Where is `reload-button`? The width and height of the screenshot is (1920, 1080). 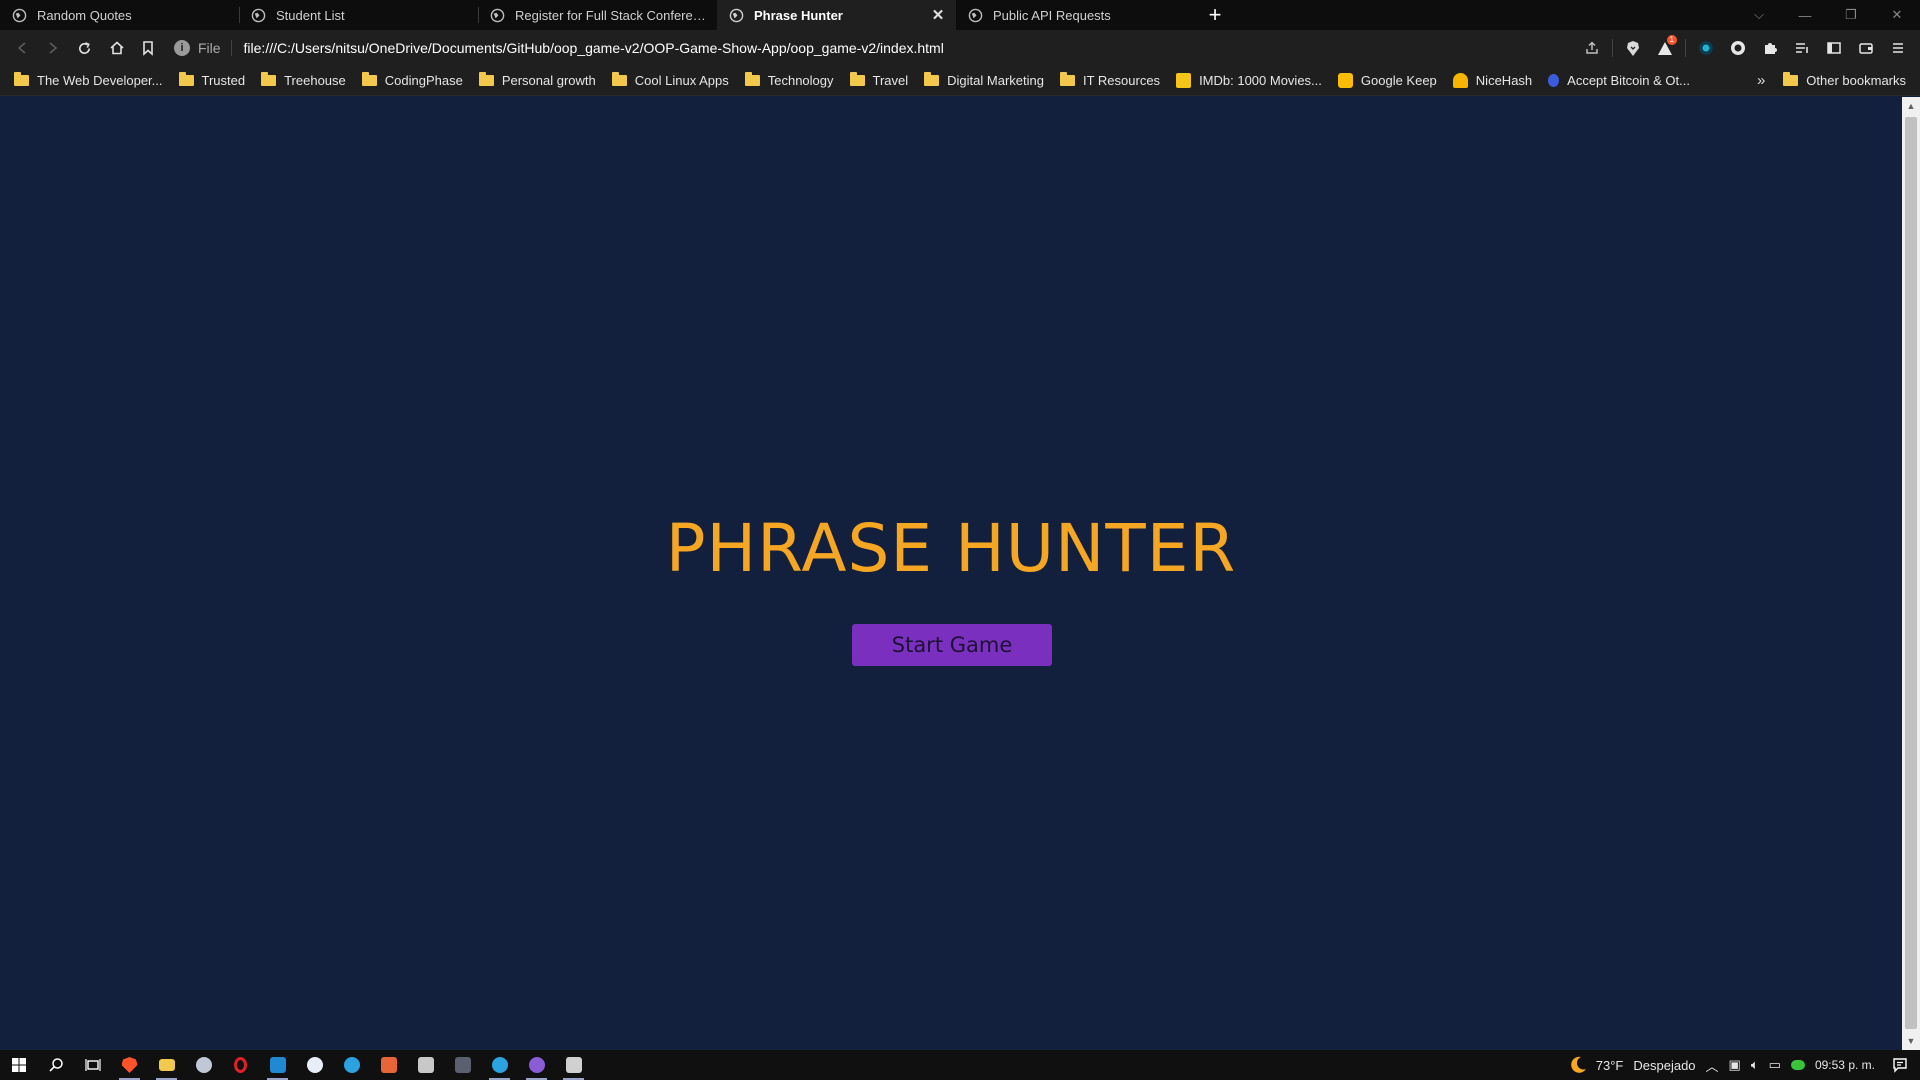 reload-button is located at coordinates (85, 48).